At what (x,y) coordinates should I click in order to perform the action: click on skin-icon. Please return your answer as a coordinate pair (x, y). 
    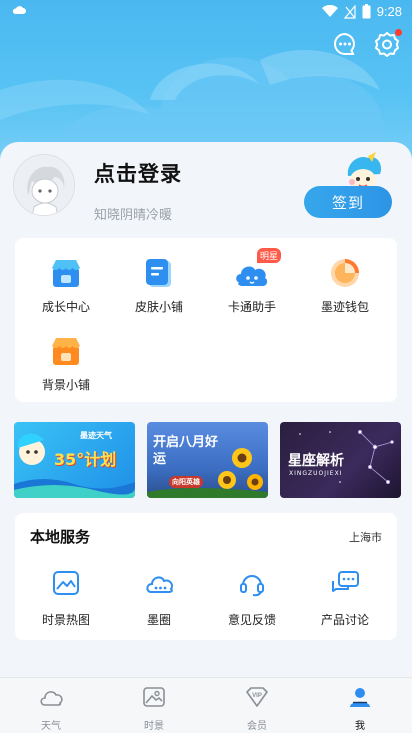
    Looking at the image, I should click on (158, 273).